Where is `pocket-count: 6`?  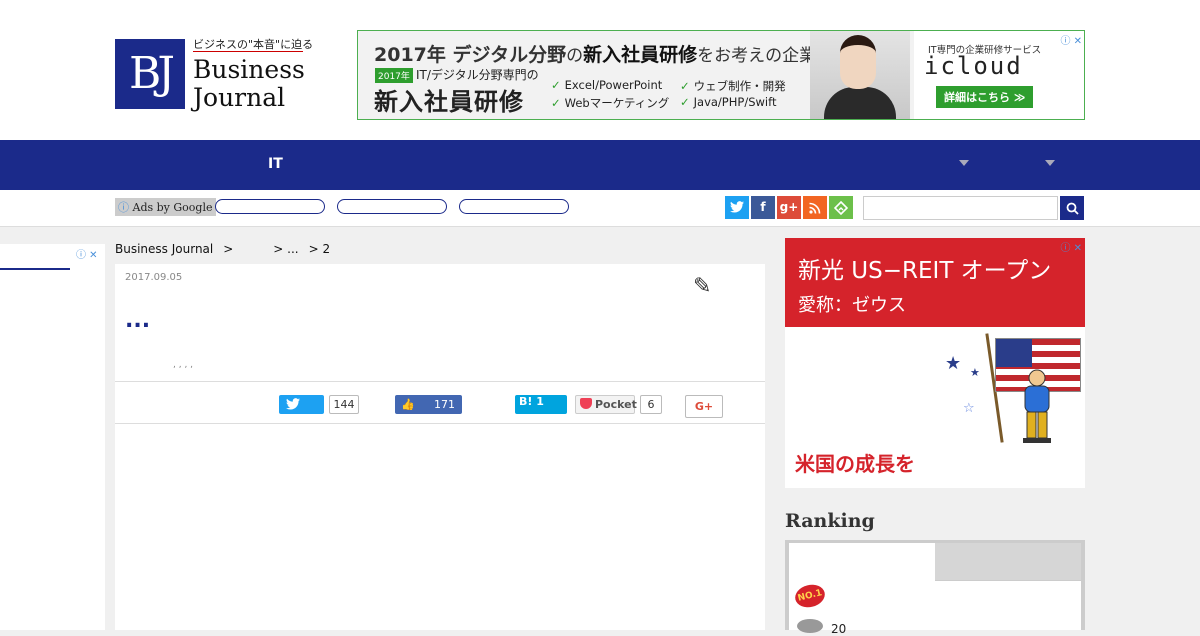
pocket-count: 6 is located at coordinates (651, 404).